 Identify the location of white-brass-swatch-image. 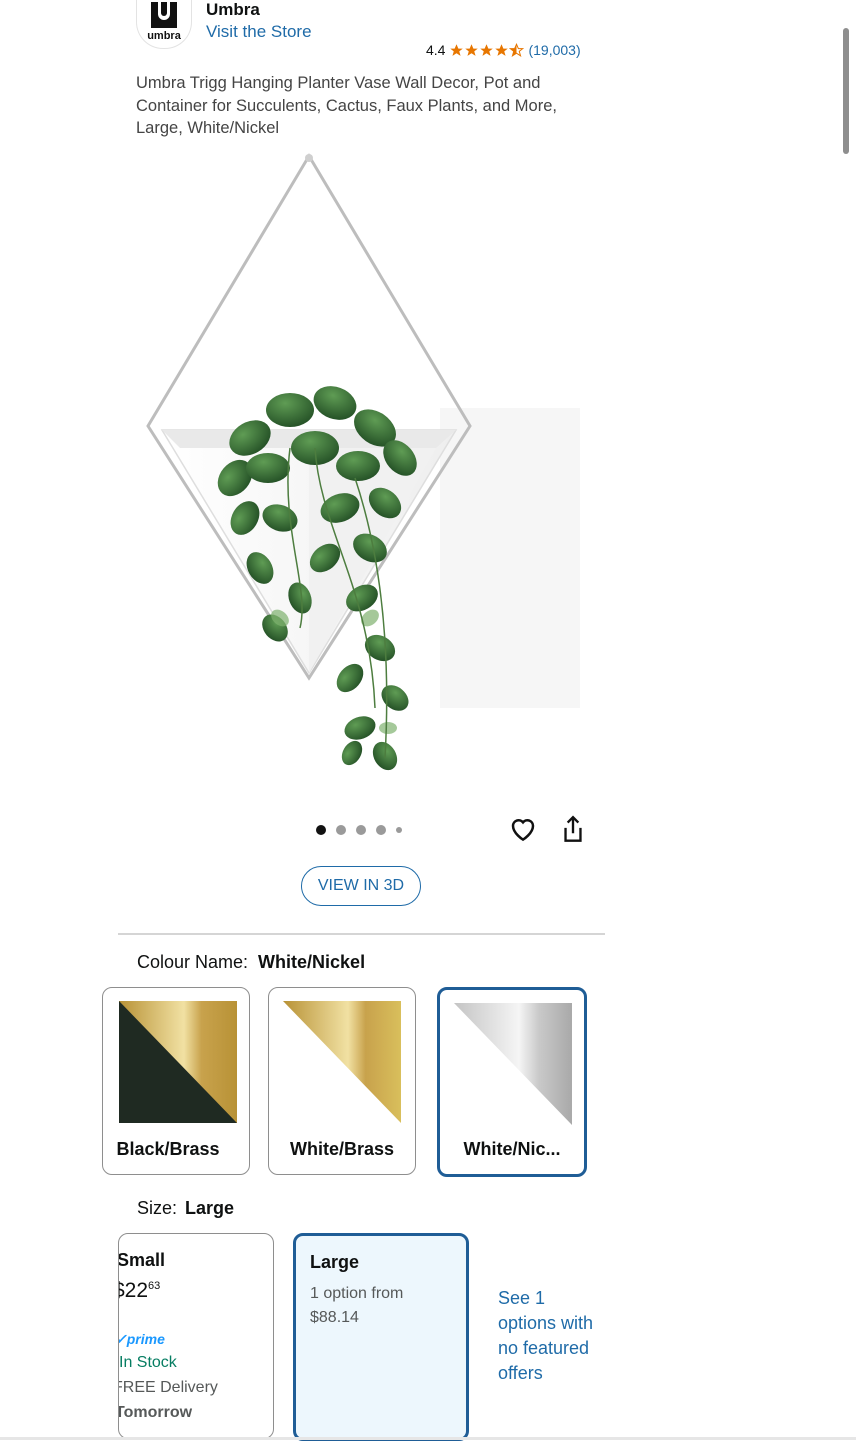
(342, 1062).